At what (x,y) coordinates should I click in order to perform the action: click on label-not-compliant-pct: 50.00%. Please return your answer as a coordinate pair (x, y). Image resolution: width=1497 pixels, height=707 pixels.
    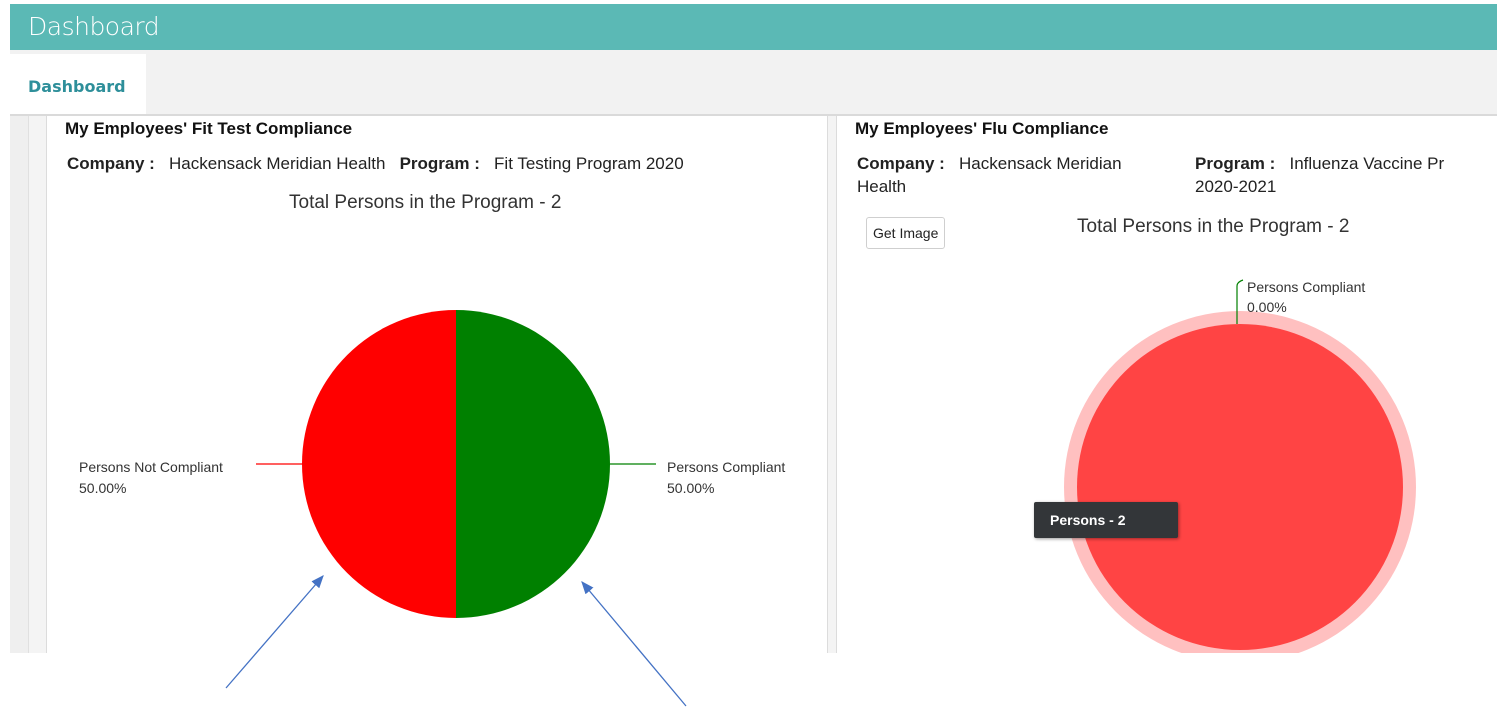
    Looking at the image, I should click on (102, 488).